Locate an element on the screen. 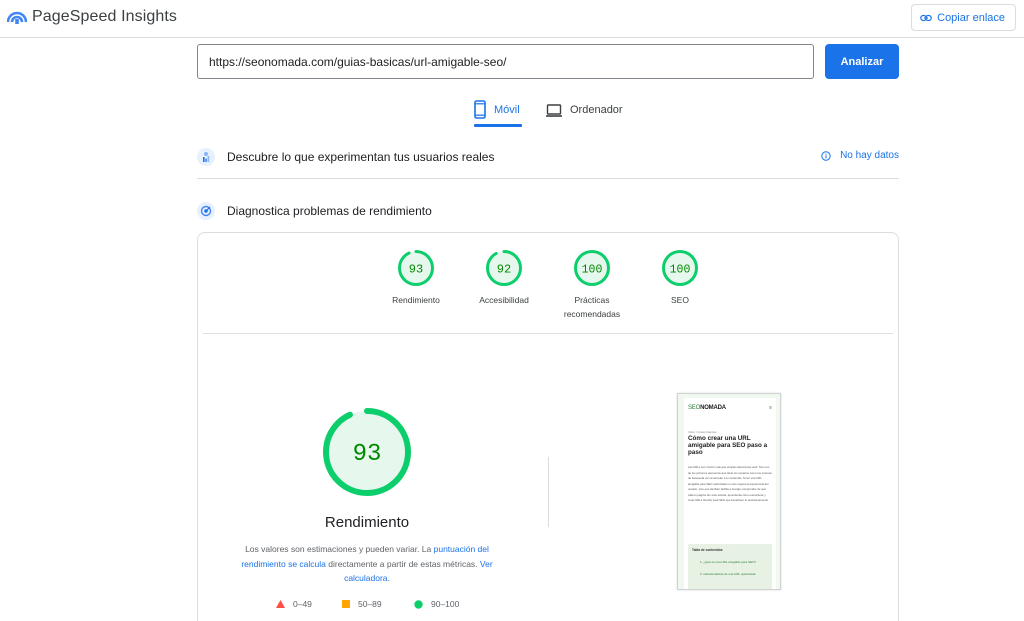 The image size is (1024, 621). desc-text: . is located at coordinates (388, 578).